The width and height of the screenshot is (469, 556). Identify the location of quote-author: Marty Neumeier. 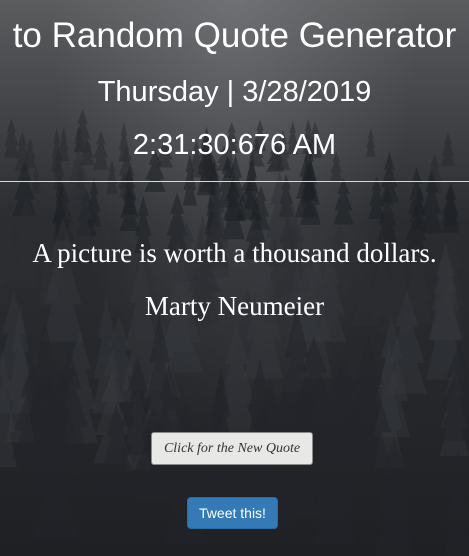
(234, 306).